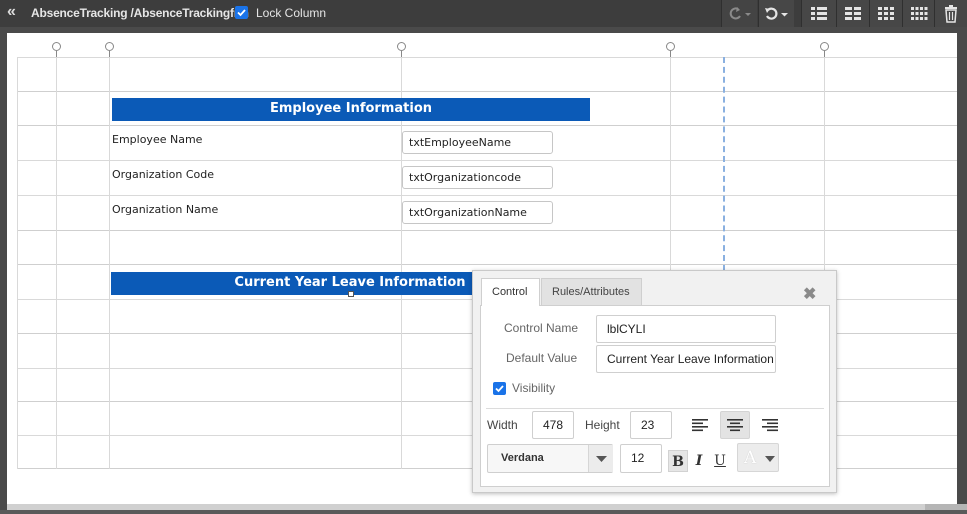 The width and height of the screenshot is (967, 514). I want to click on align-right-button, so click(770, 425).